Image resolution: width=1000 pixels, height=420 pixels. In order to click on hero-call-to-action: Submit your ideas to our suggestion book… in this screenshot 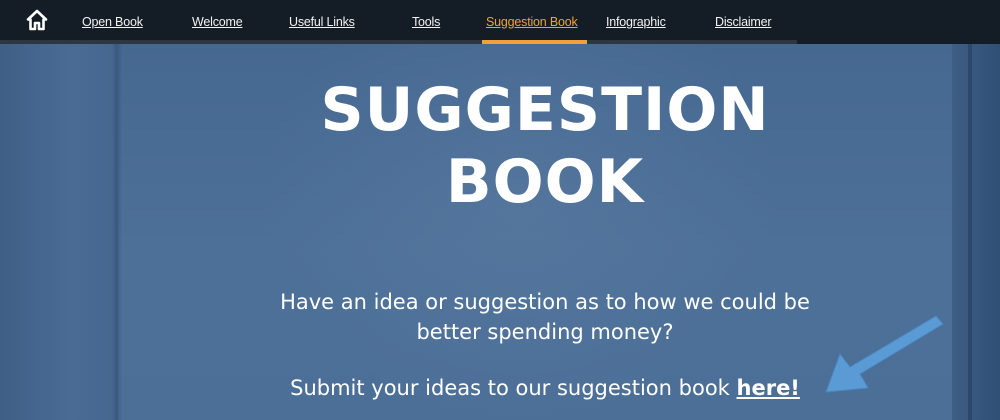, I will do `click(545, 388)`.